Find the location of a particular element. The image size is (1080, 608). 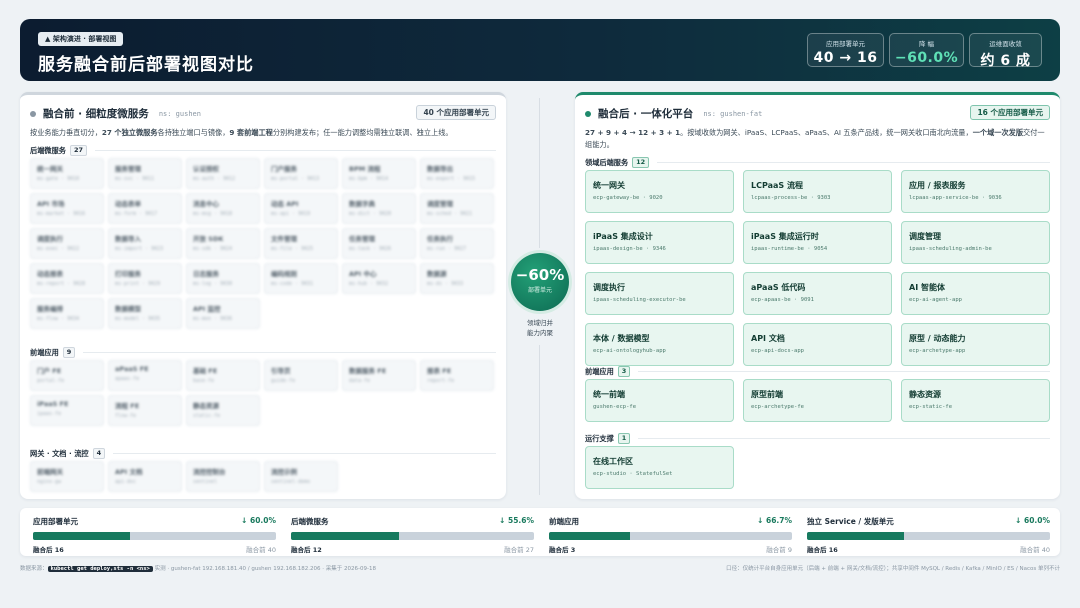

service-code: nginx-gw is located at coordinates (49, 482).